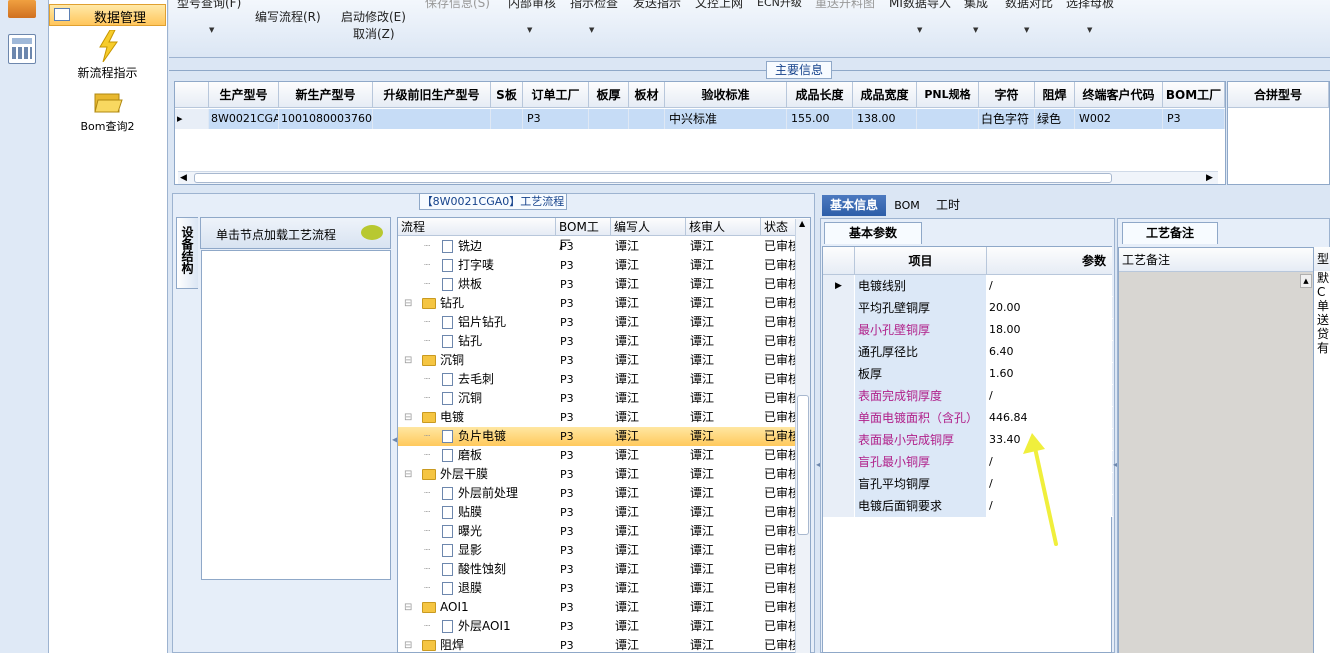 This screenshot has height=653, width=1330. I want to click on tree-row: ┈ 铣边 P3 谭江 谭江 已审核, so click(598, 246).